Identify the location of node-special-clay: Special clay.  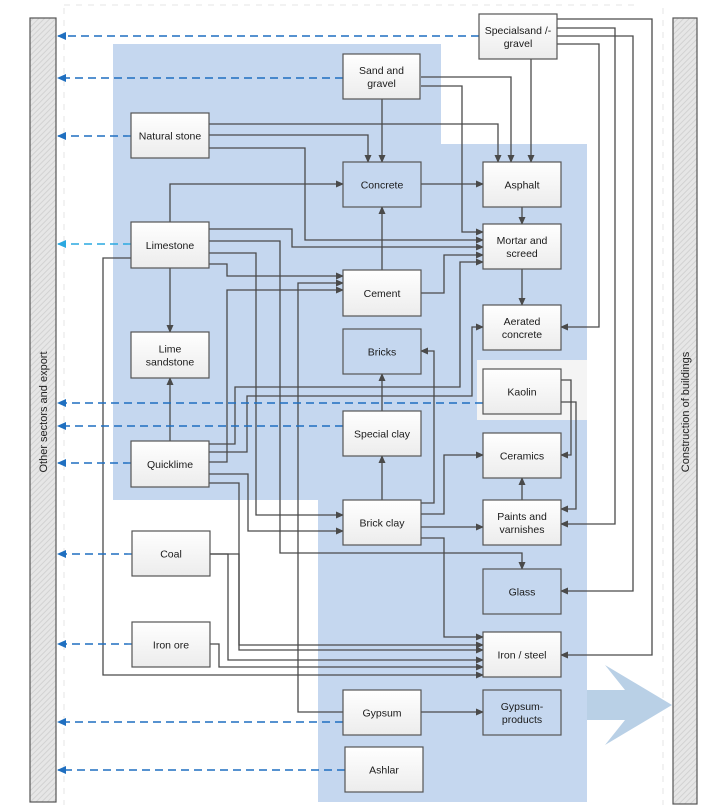
(382, 433).